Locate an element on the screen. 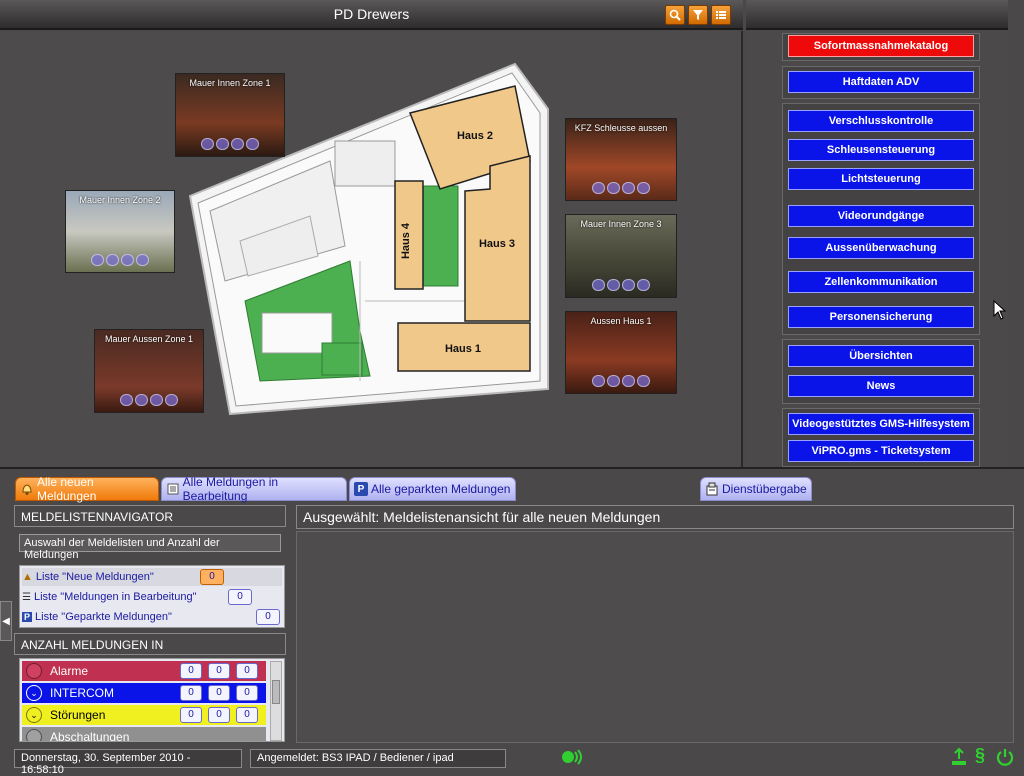  category-label: Störungen is located at coordinates (78, 715).